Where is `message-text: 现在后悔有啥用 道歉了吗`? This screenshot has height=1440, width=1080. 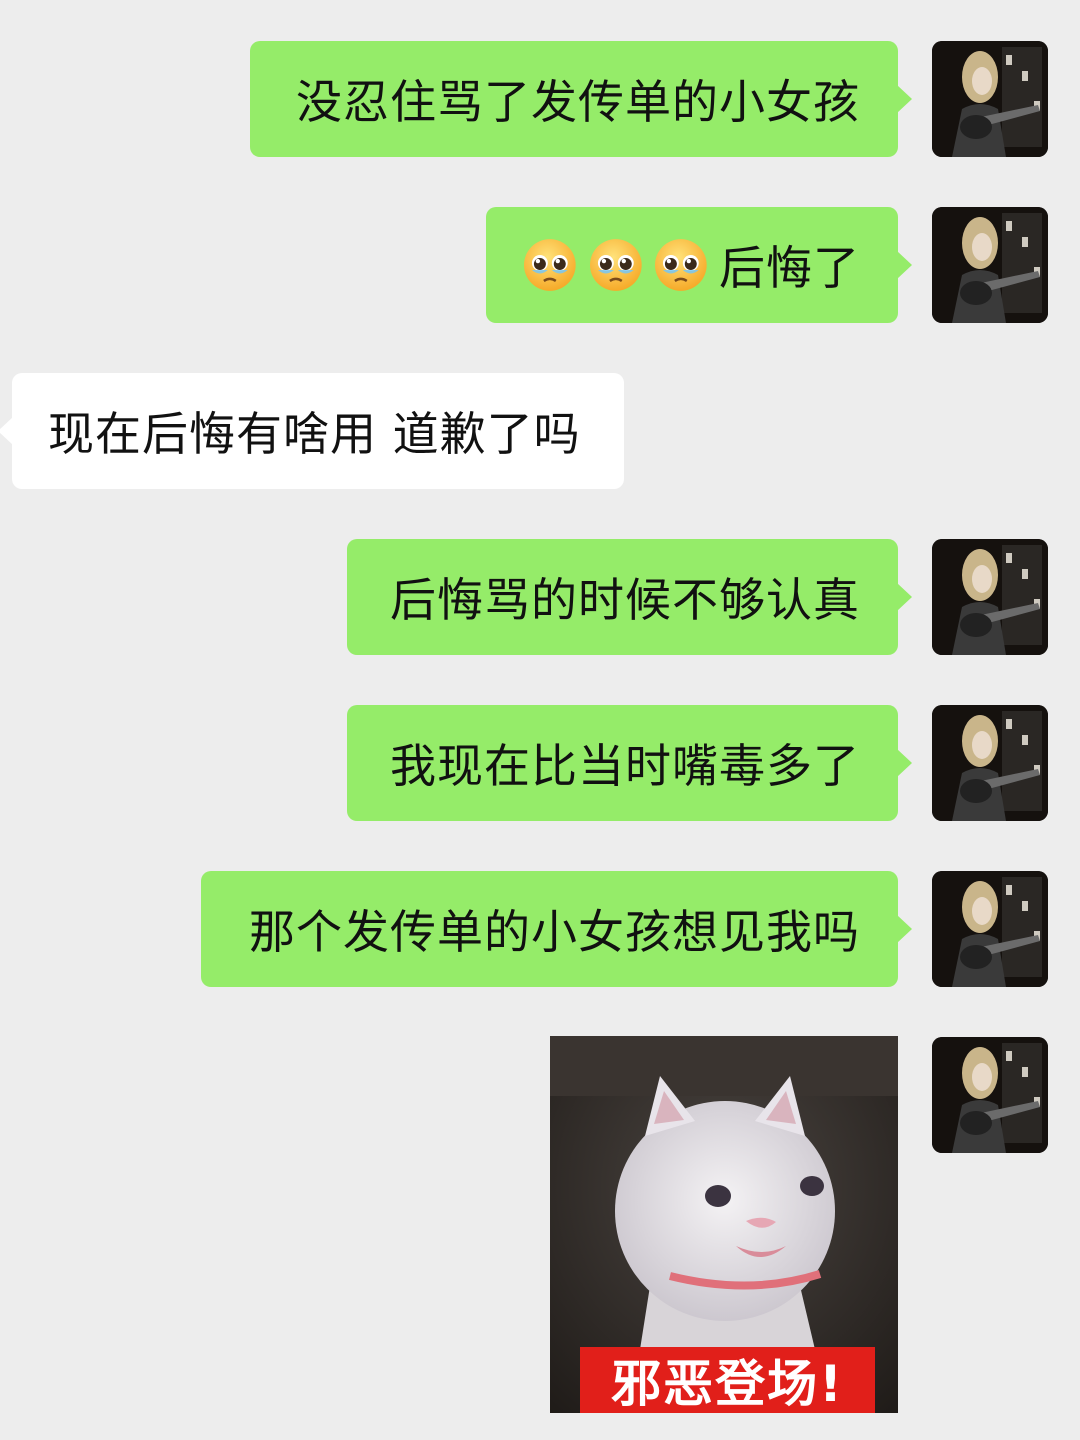
message-text: 现在后悔有啥用 道歉了吗 is located at coordinates (314, 434).